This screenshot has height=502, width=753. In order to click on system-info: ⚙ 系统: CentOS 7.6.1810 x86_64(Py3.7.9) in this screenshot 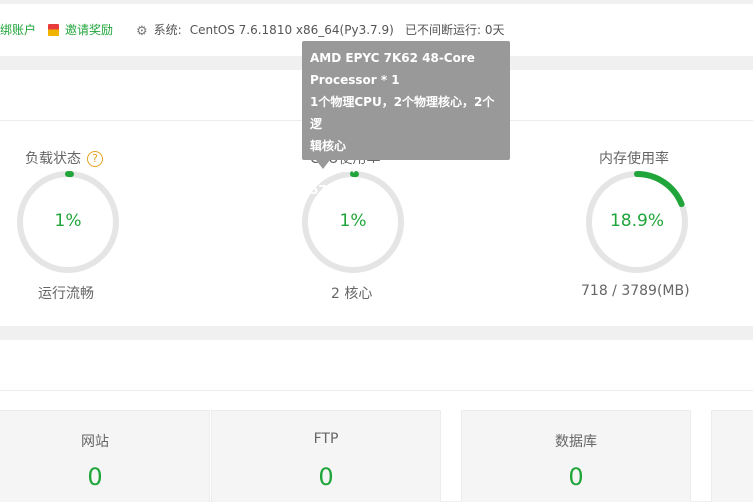, I will do `click(265, 30)`.